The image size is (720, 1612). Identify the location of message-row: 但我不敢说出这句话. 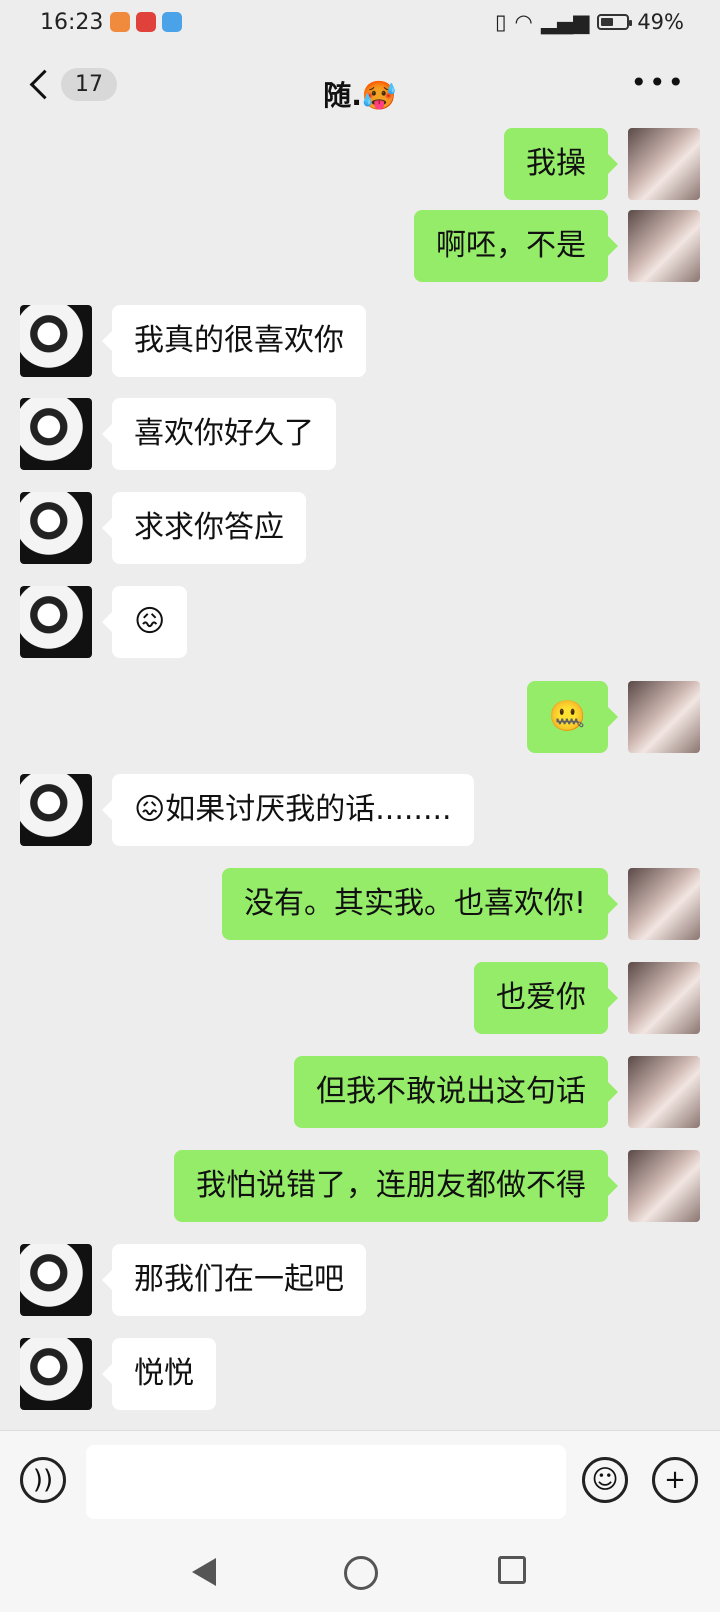
(487, 1092).